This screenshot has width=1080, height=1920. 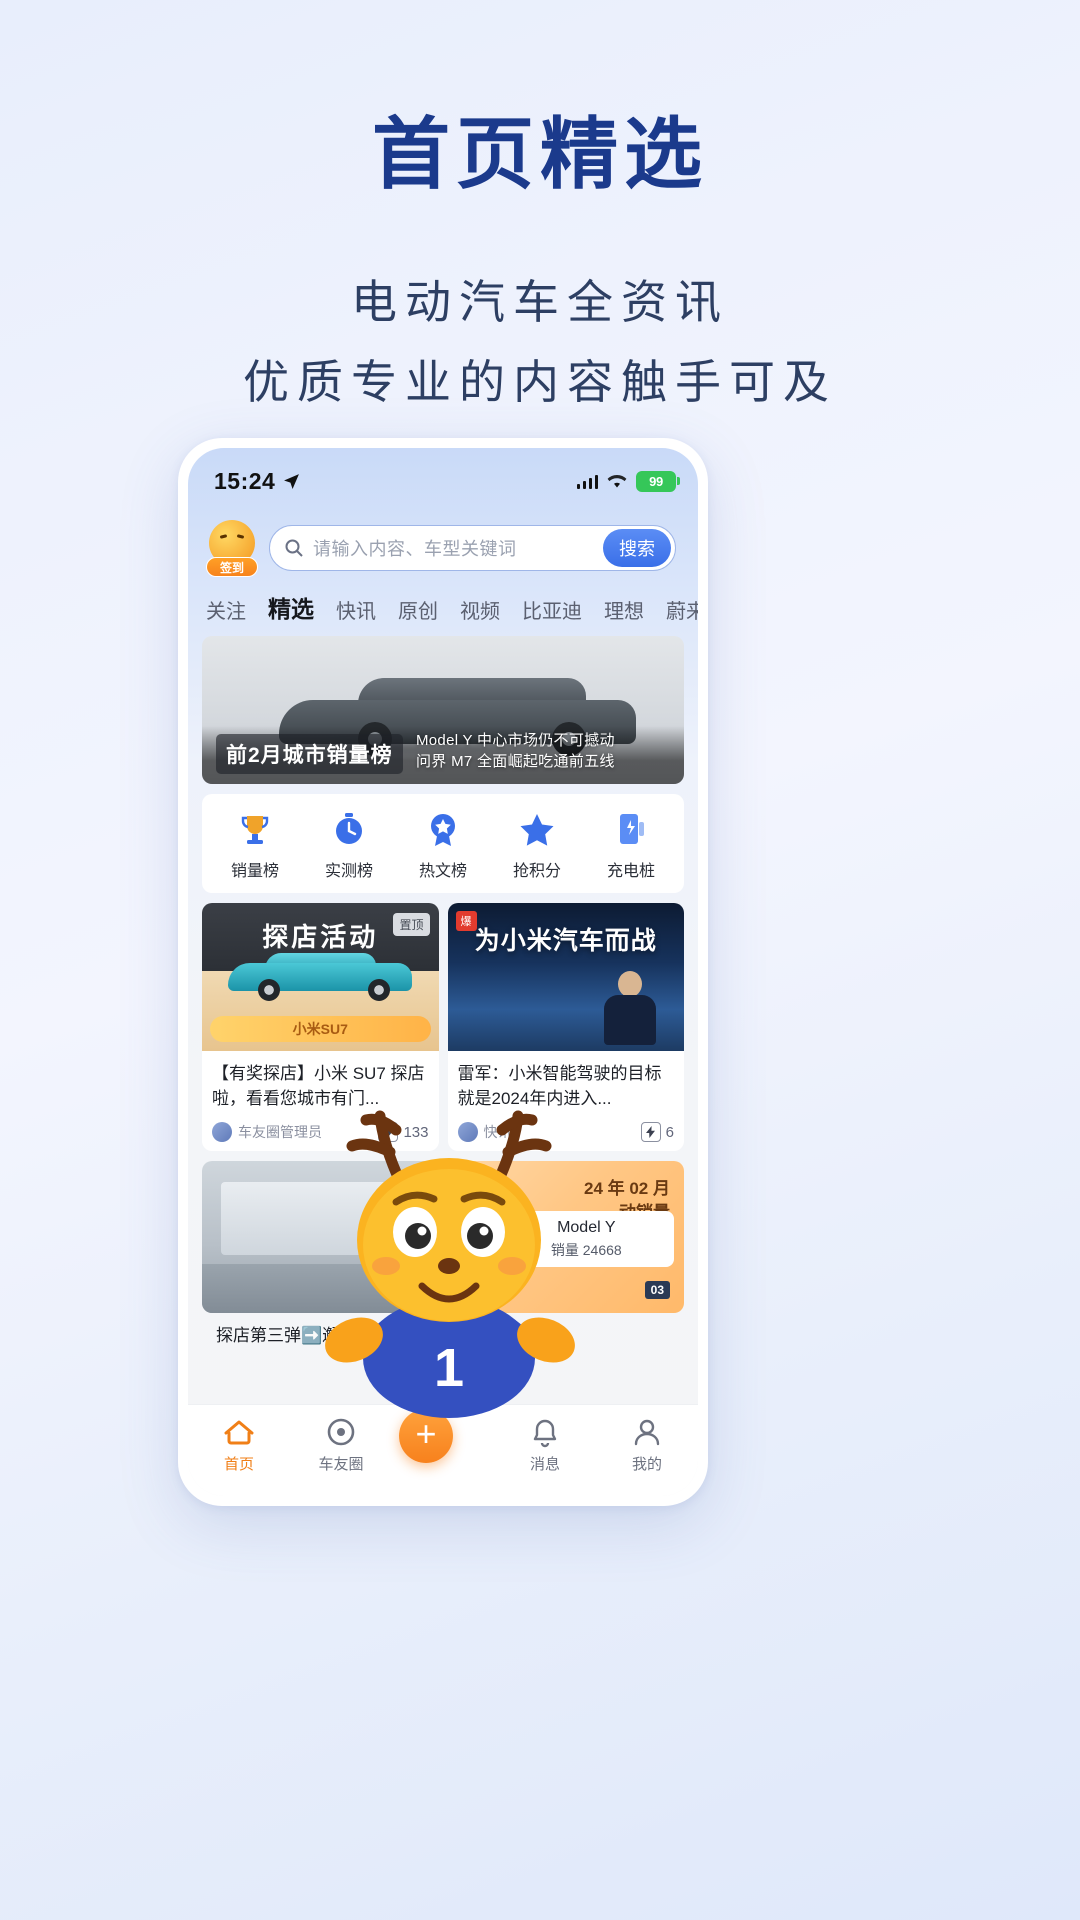 I want to click on hero-tag: 前2月城市销量榜, so click(x=309, y=754).